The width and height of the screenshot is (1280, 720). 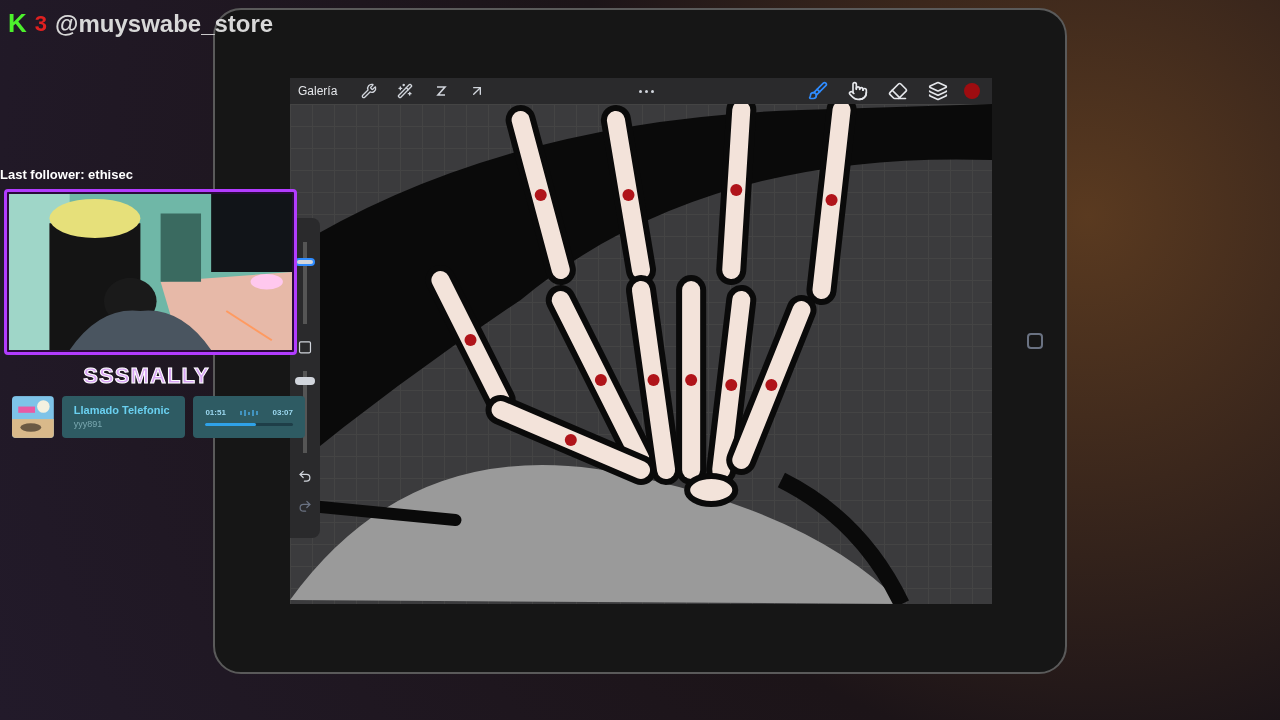 I want to click on total-time: 03:07, so click(x=282, y=413).